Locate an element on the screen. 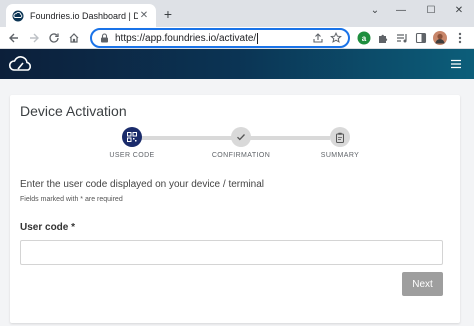  step-label: SUMMARY is located at coordinates (340, 155).